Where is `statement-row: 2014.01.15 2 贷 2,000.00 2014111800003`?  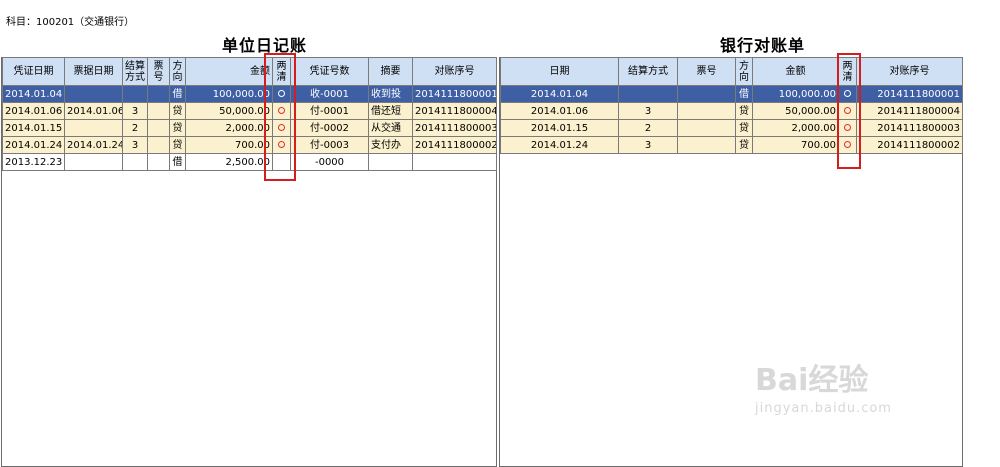 statement-row: 2014.01.15 2 贷 2,000.00 2014111800003 is located at coordinates (731, 128).